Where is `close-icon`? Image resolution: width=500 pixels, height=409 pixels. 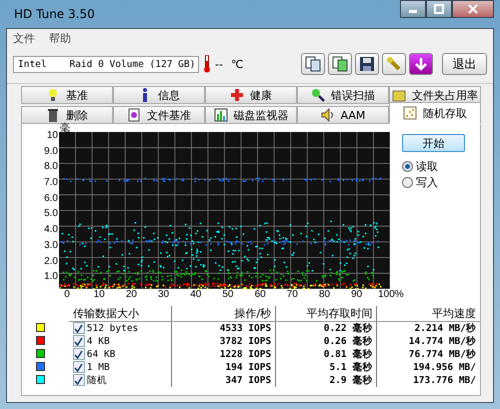
close-icon is located at coordinates (473, 9).